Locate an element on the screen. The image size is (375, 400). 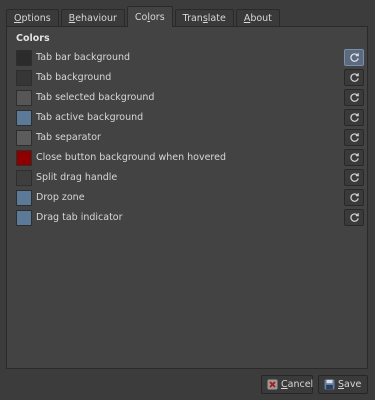
color-row-split-drag-handle: Split drag handle is located at coordinates (190, 178).